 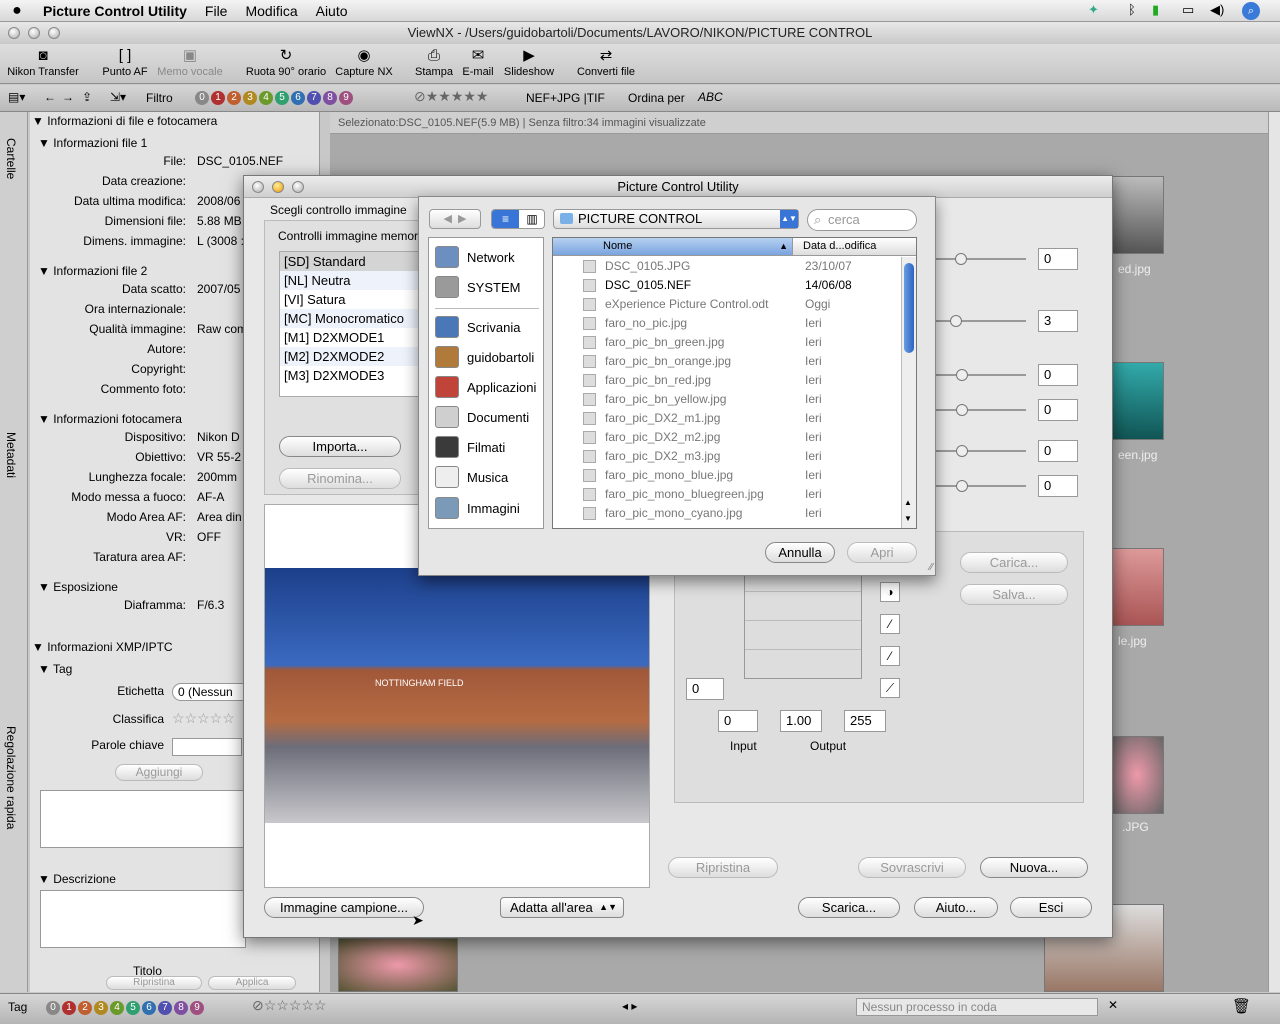 What do you see at coordinates (117, 1008) in the screenshot?
I see `label-dot-4: 4` at bounding box center [117, 1008].